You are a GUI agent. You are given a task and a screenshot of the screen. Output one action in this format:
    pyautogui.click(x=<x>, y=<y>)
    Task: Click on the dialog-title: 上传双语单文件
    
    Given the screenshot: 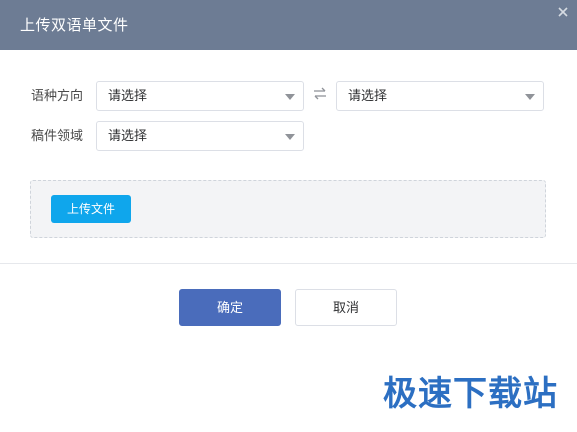 What is the action you would take?
    pyautogui.click(x=74, y=25)
    